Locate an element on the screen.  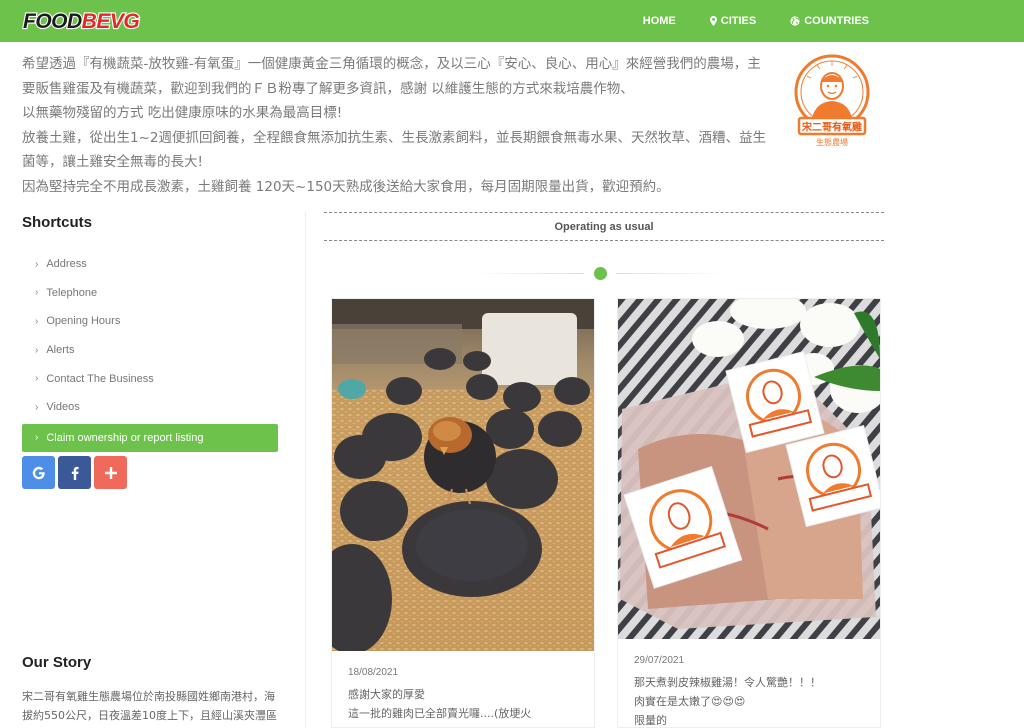
shortcut-alerts: › Alerts is located at coordinates (150, 350).